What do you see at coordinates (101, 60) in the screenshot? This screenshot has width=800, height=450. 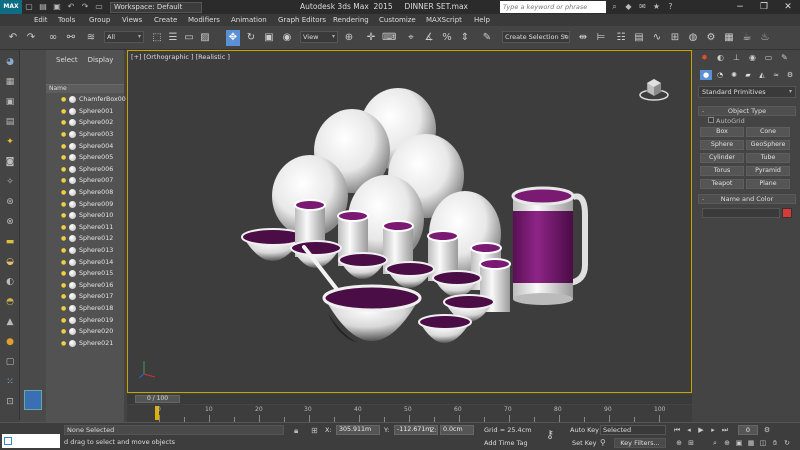 I see `tab-display: Display` at bounding box center [101, 60].